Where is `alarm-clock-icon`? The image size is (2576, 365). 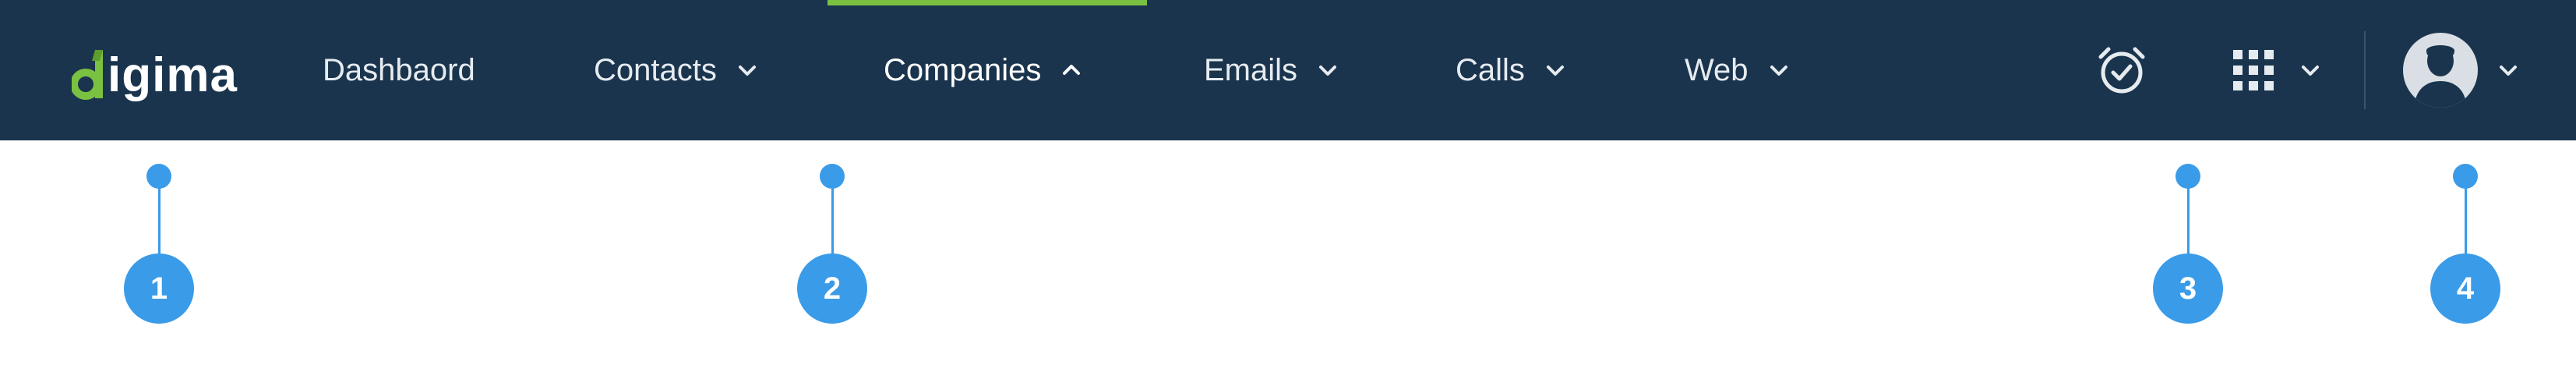
alarm-clock-icon is located at coordinates (2121, 70).